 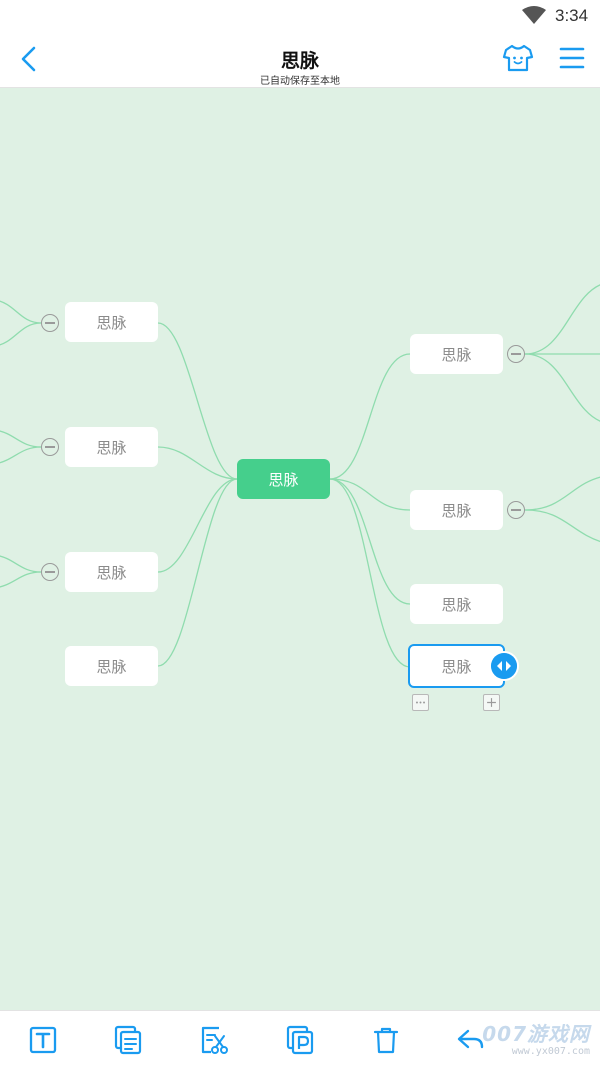 What do you see at coordinates (456, 510) in the screenshot?
I see `right-node-2: 思脉` at bounding box center [456, 510].